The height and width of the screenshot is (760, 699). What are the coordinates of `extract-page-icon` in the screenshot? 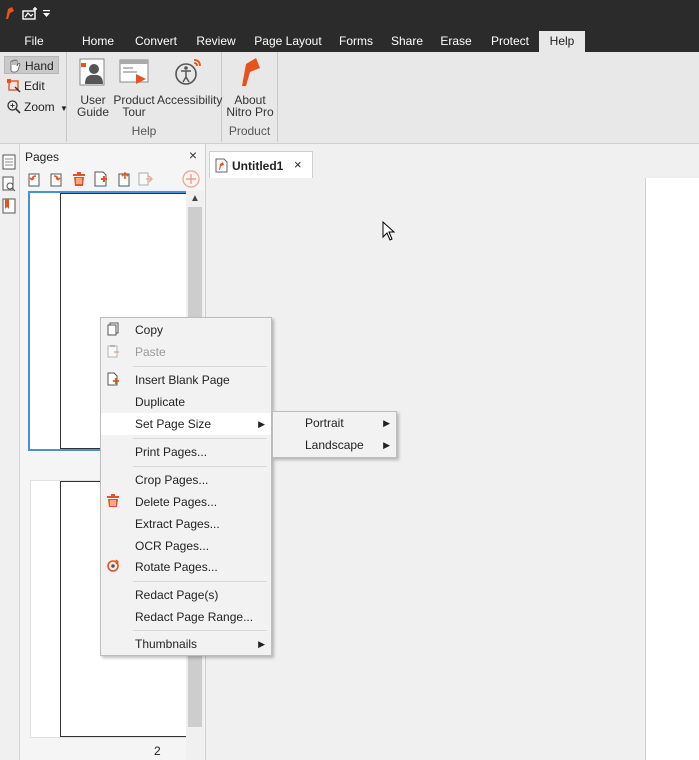 It's located at (125, 179).